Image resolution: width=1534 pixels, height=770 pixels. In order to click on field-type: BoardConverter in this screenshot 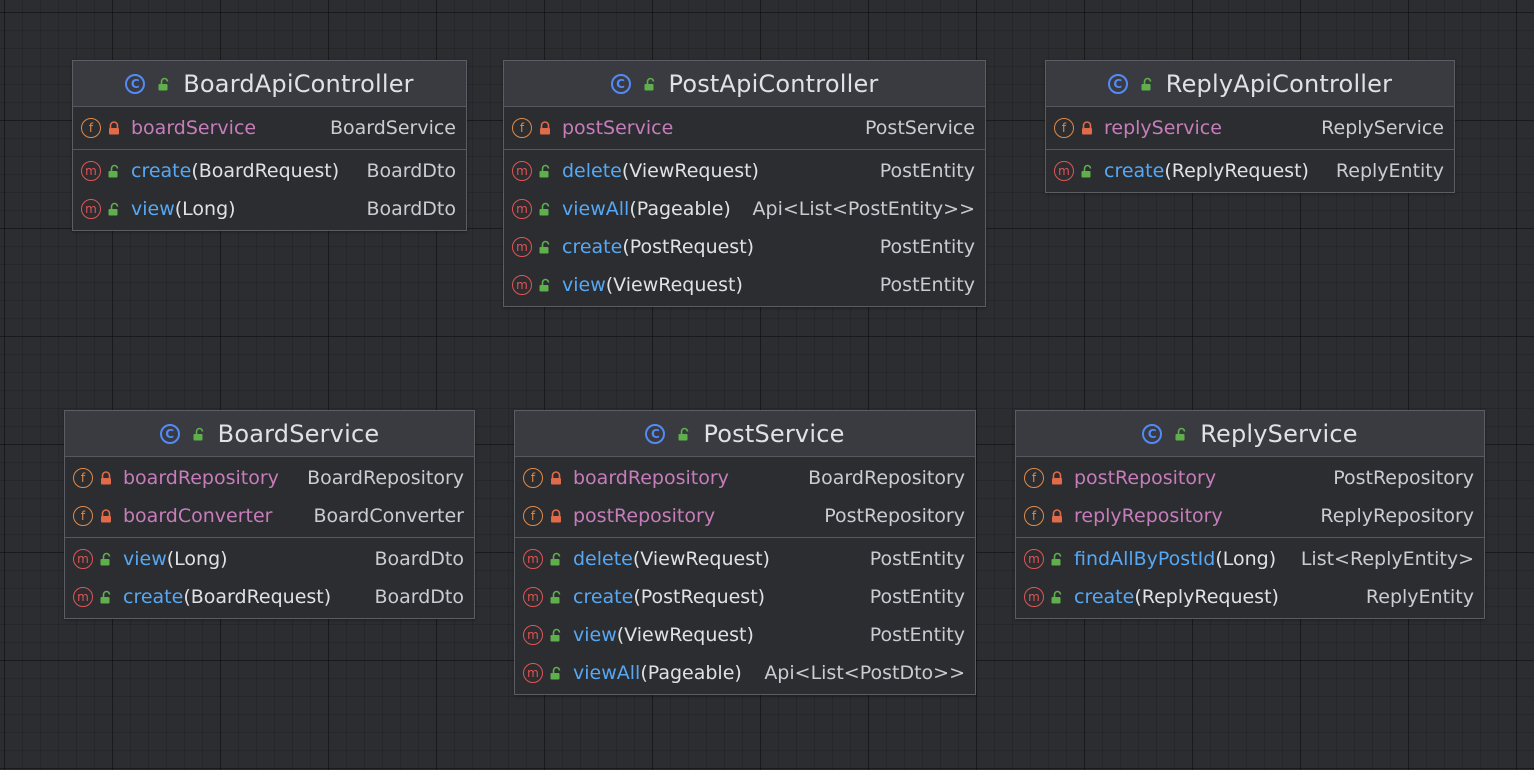, I will do `click(388, 516)`.